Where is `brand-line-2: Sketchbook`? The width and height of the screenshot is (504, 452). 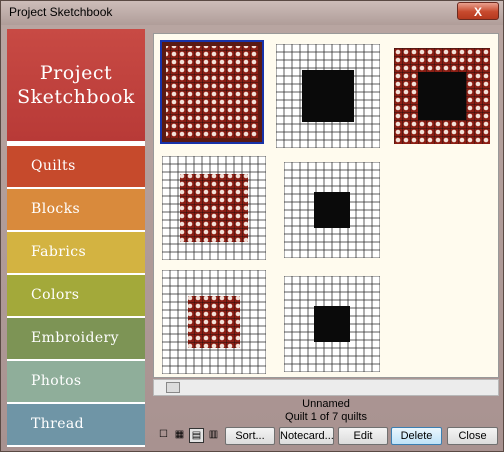 brand-line-2: Sketchbook is located at coordinates (76, 97).